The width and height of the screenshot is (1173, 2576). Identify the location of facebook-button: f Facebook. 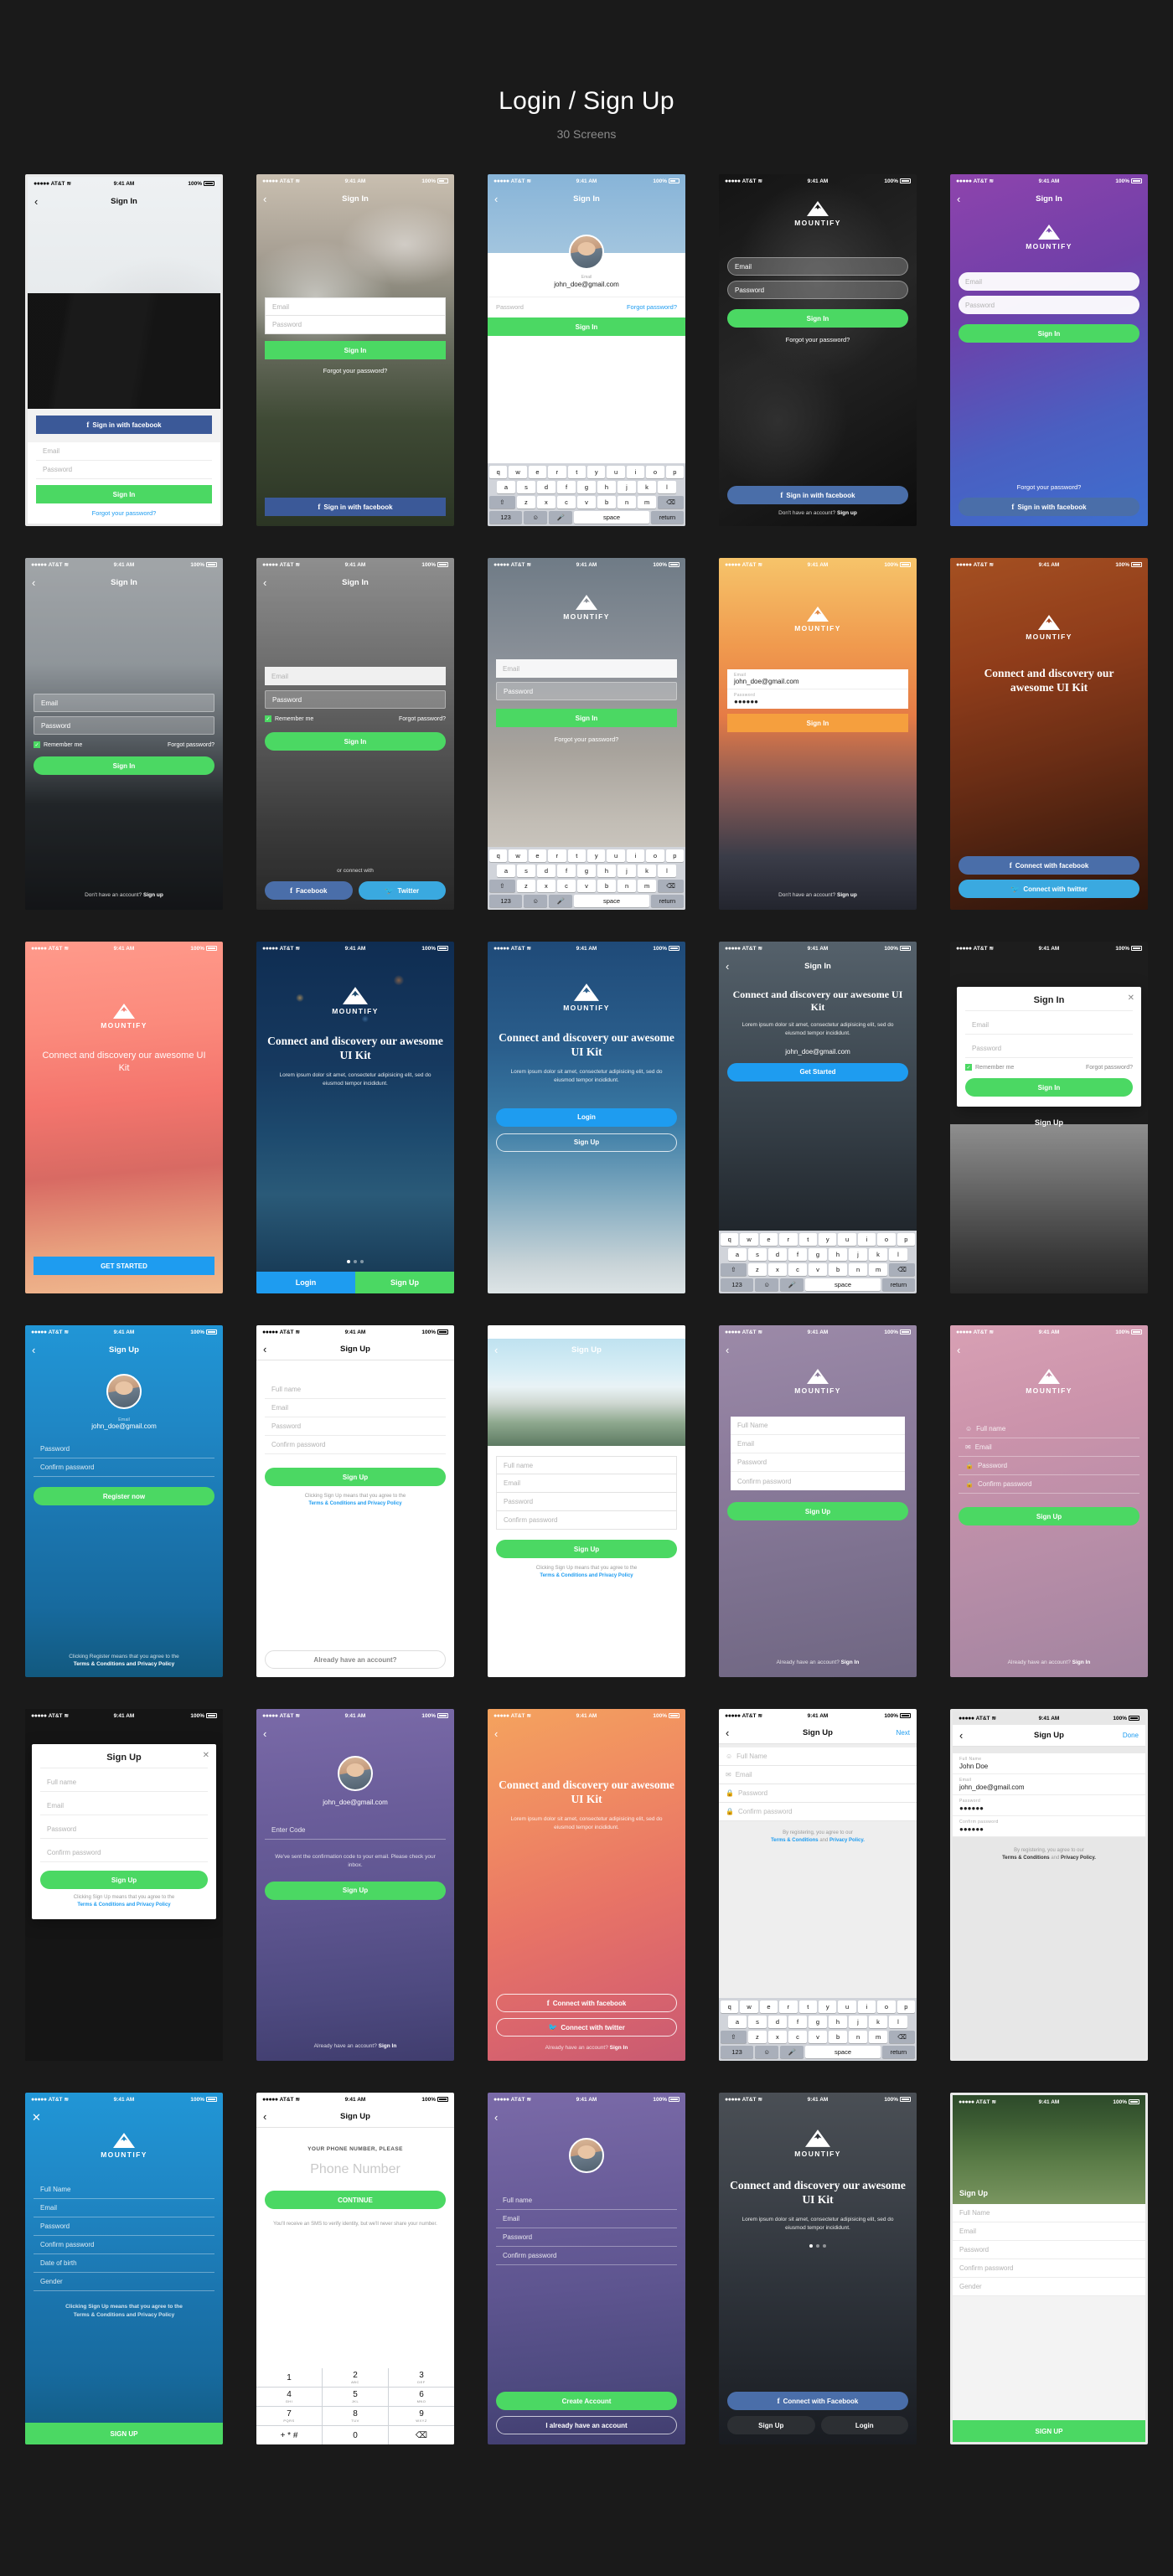
(309, 891).